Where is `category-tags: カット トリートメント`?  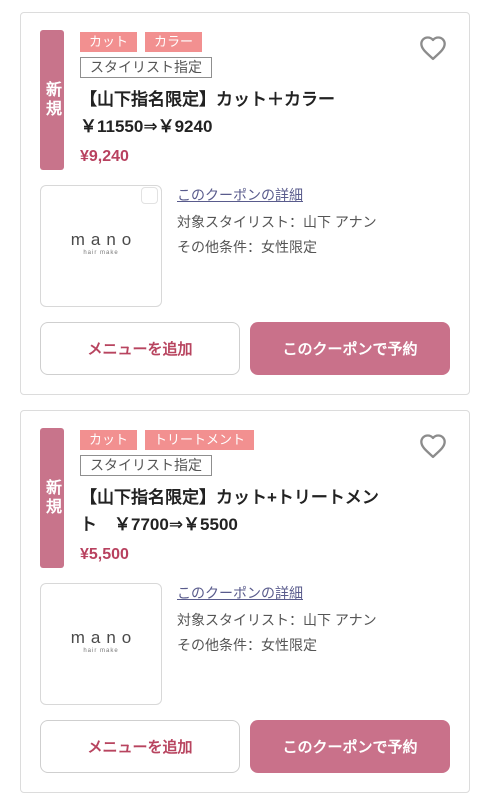 category-tags: カット トリートメント is located at coordinates (167, 440).